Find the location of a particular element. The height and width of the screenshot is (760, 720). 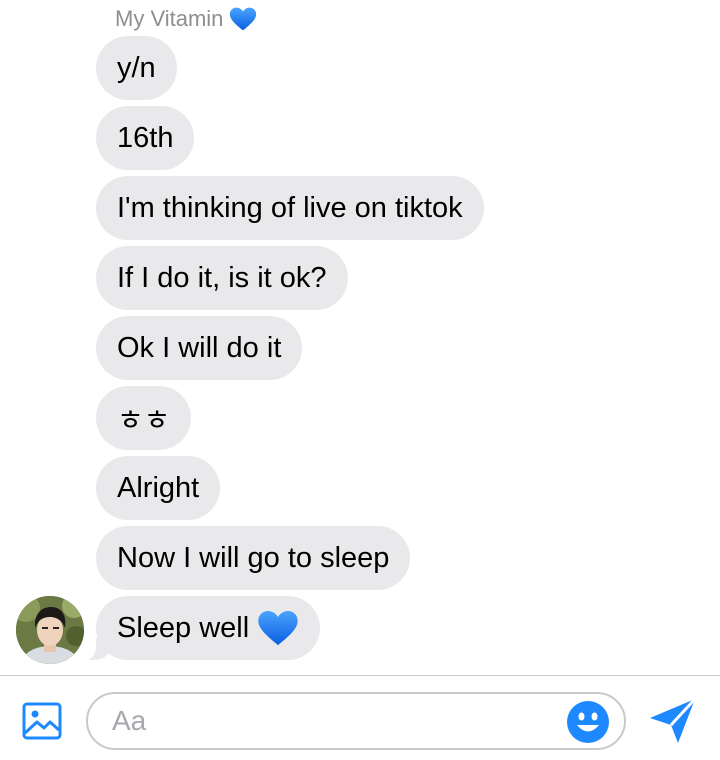

message-input: Aa is located at coordinates (356, 721).